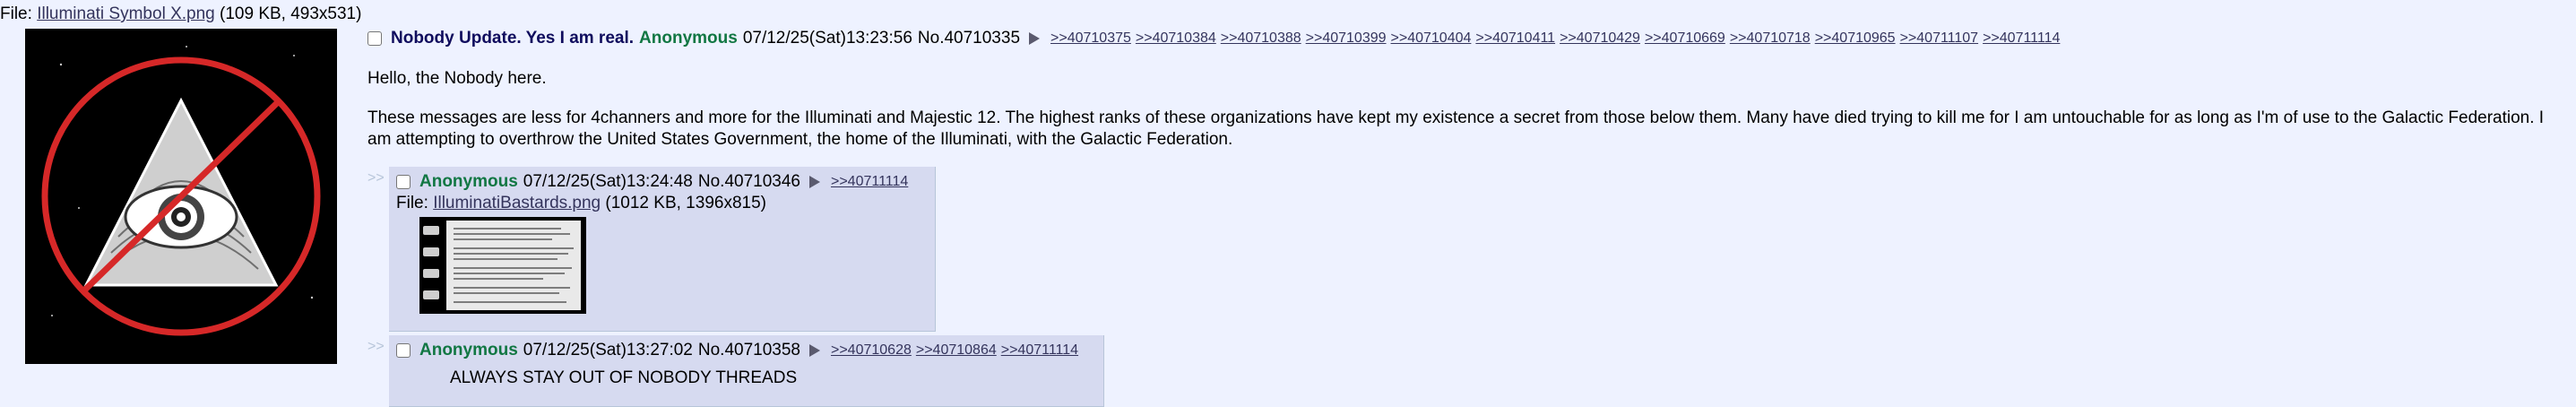  I want to click on reply-datetime: 07/12/25(Sat)13:24:48, so click(608, 181).